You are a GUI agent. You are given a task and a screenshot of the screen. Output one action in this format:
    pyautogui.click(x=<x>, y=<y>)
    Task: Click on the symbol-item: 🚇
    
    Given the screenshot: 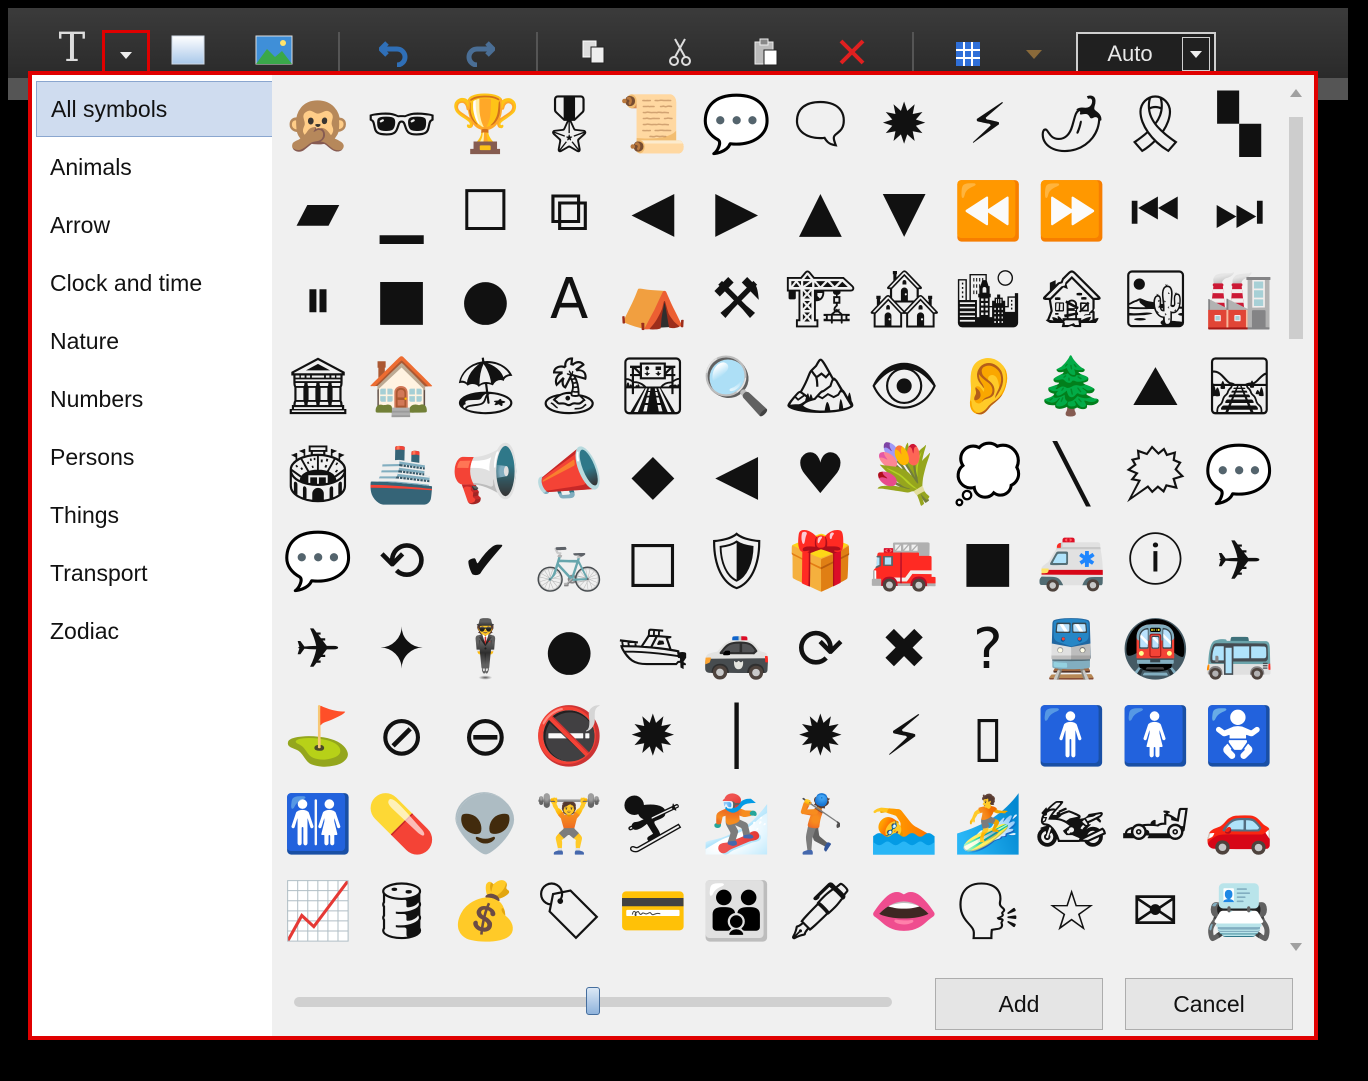 What is the action you would take?
    pyautogui.click(x=1156, y=650)
    